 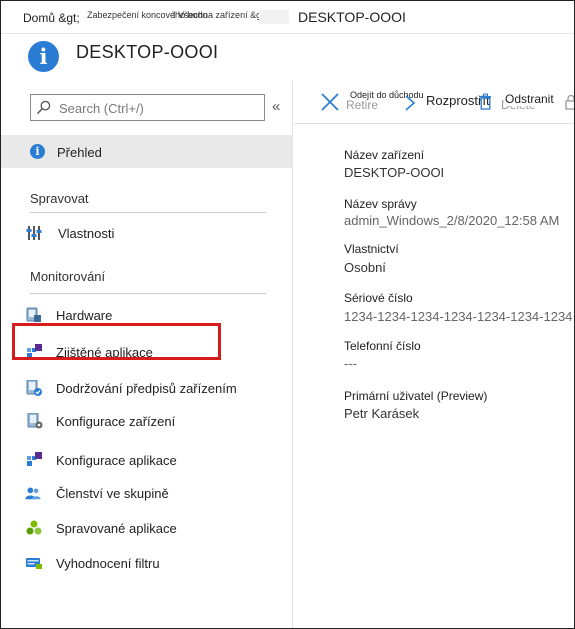 I want to click on phone-number-value: ---, so click(x=350, y=363).